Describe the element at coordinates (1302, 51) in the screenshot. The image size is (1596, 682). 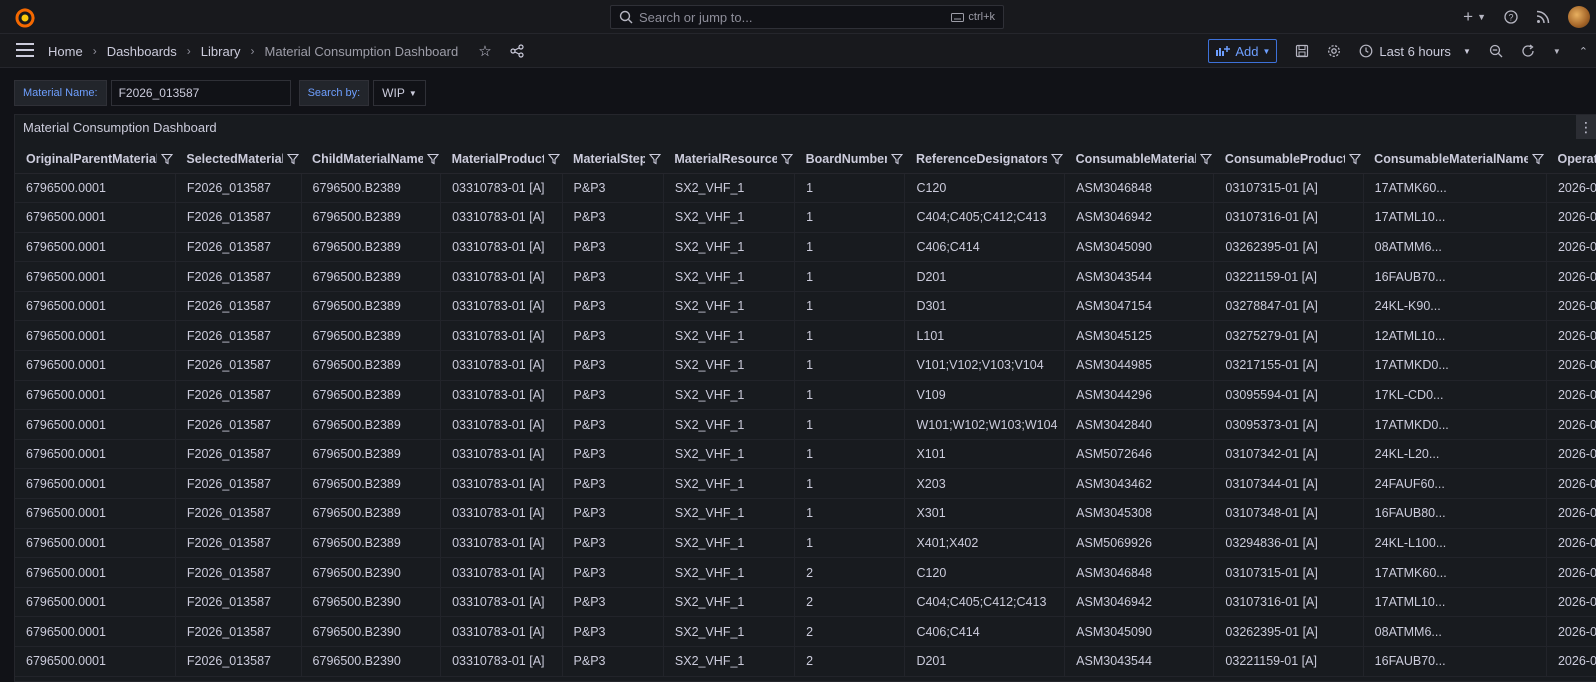
I see `save-icon` at that location.